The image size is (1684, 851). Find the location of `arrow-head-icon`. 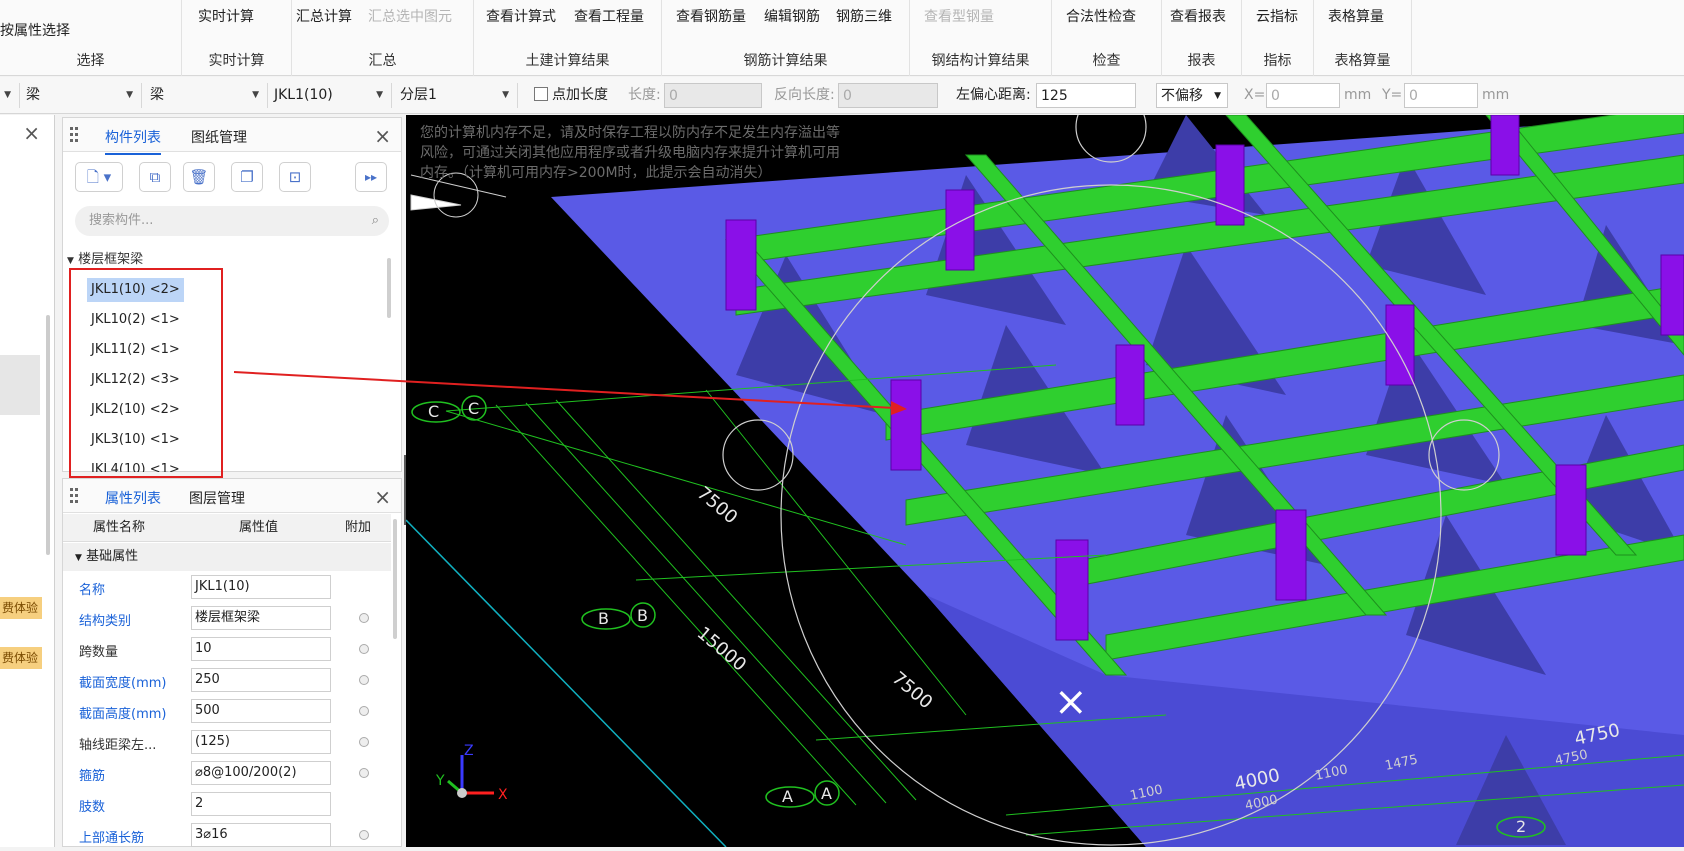

arrow-head-icon is located at coordinates (899, 408).